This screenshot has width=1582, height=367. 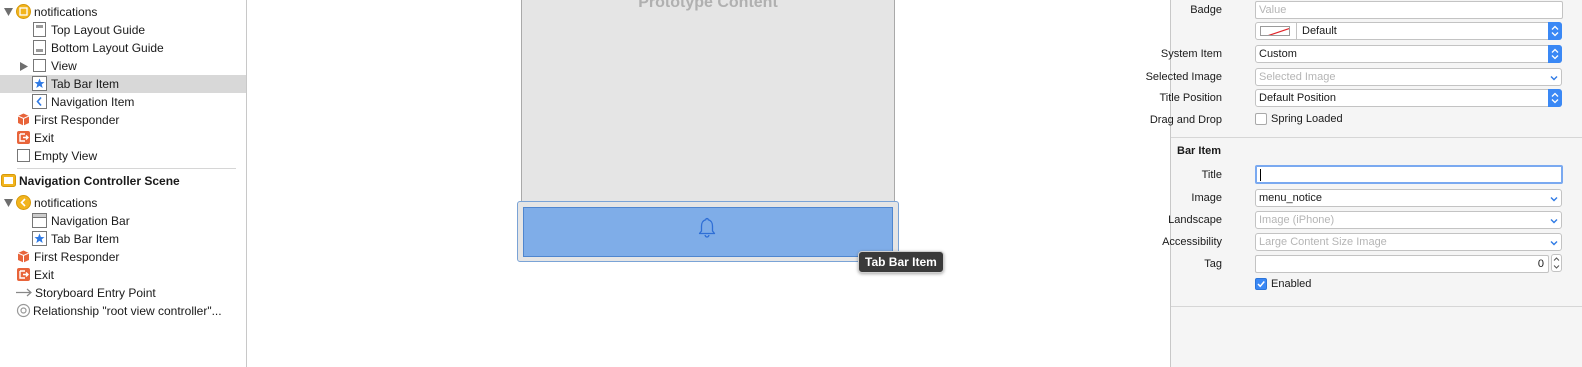 I want to click on title-field, so click(x=1409, y=174).